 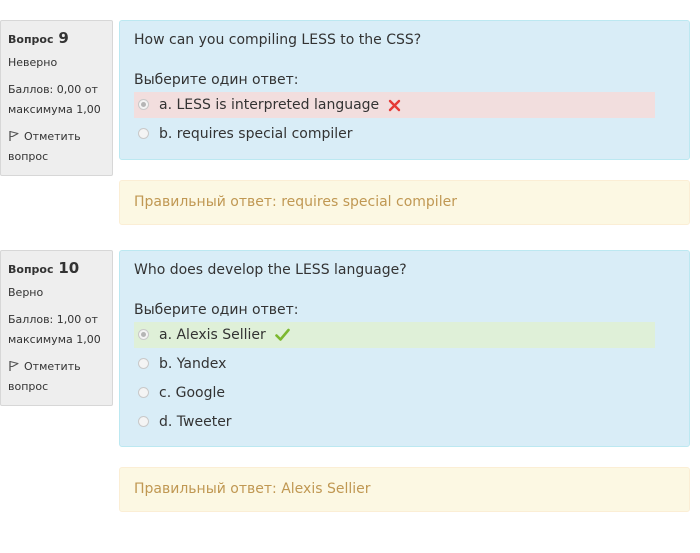 What do you see at coordinates (394, 134) in the screenshot?
I see `answer-option-b: b. requires special compiler` at bounding box center [394, 134].